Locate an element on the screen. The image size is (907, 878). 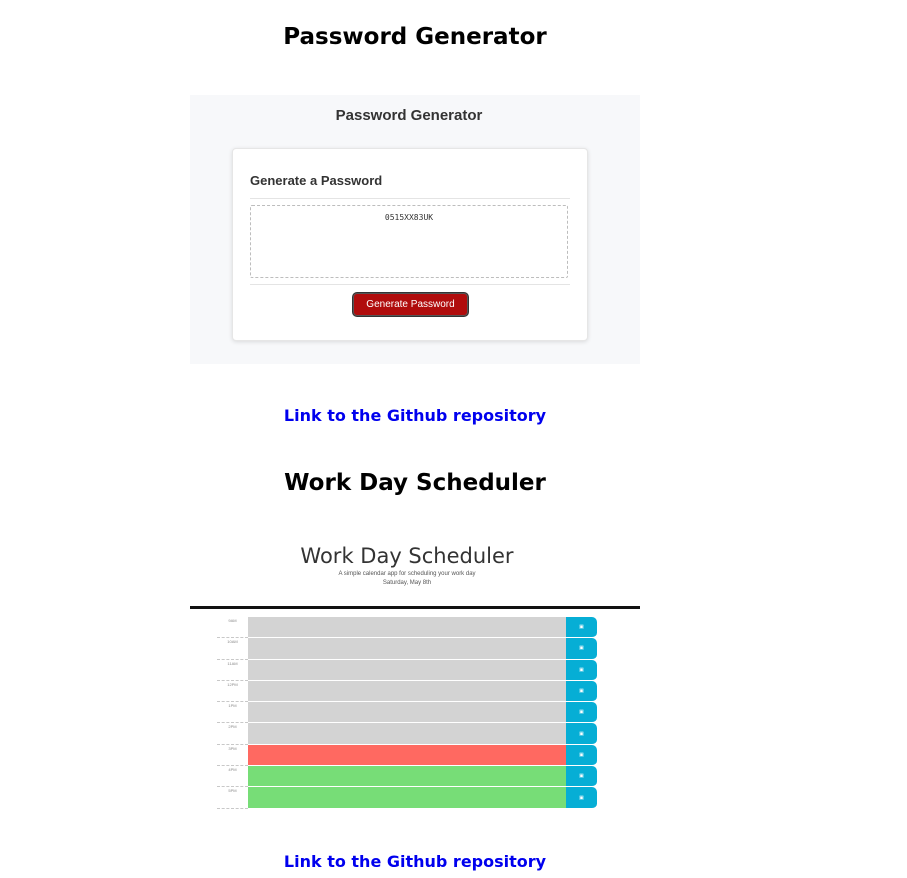
time-block-row: 10AM ▣ is located at coordinates (407, 649).